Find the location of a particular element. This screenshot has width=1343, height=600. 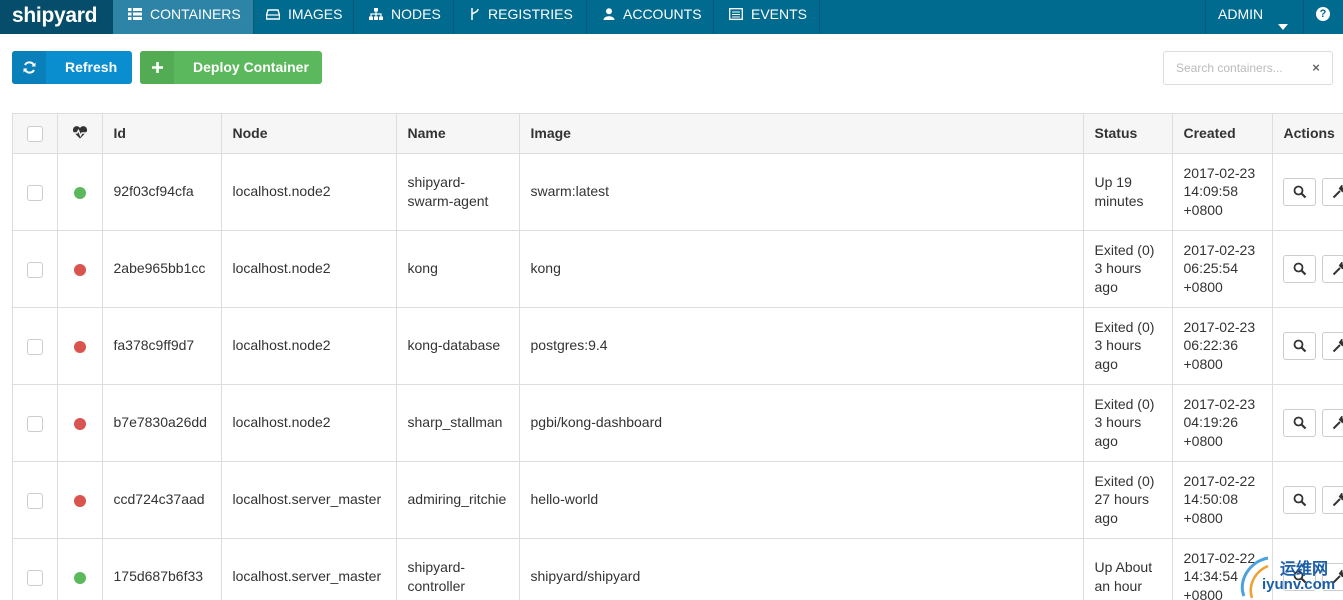

container-image: pgbi/kong-dashboard is located at coordinates (801, 423).